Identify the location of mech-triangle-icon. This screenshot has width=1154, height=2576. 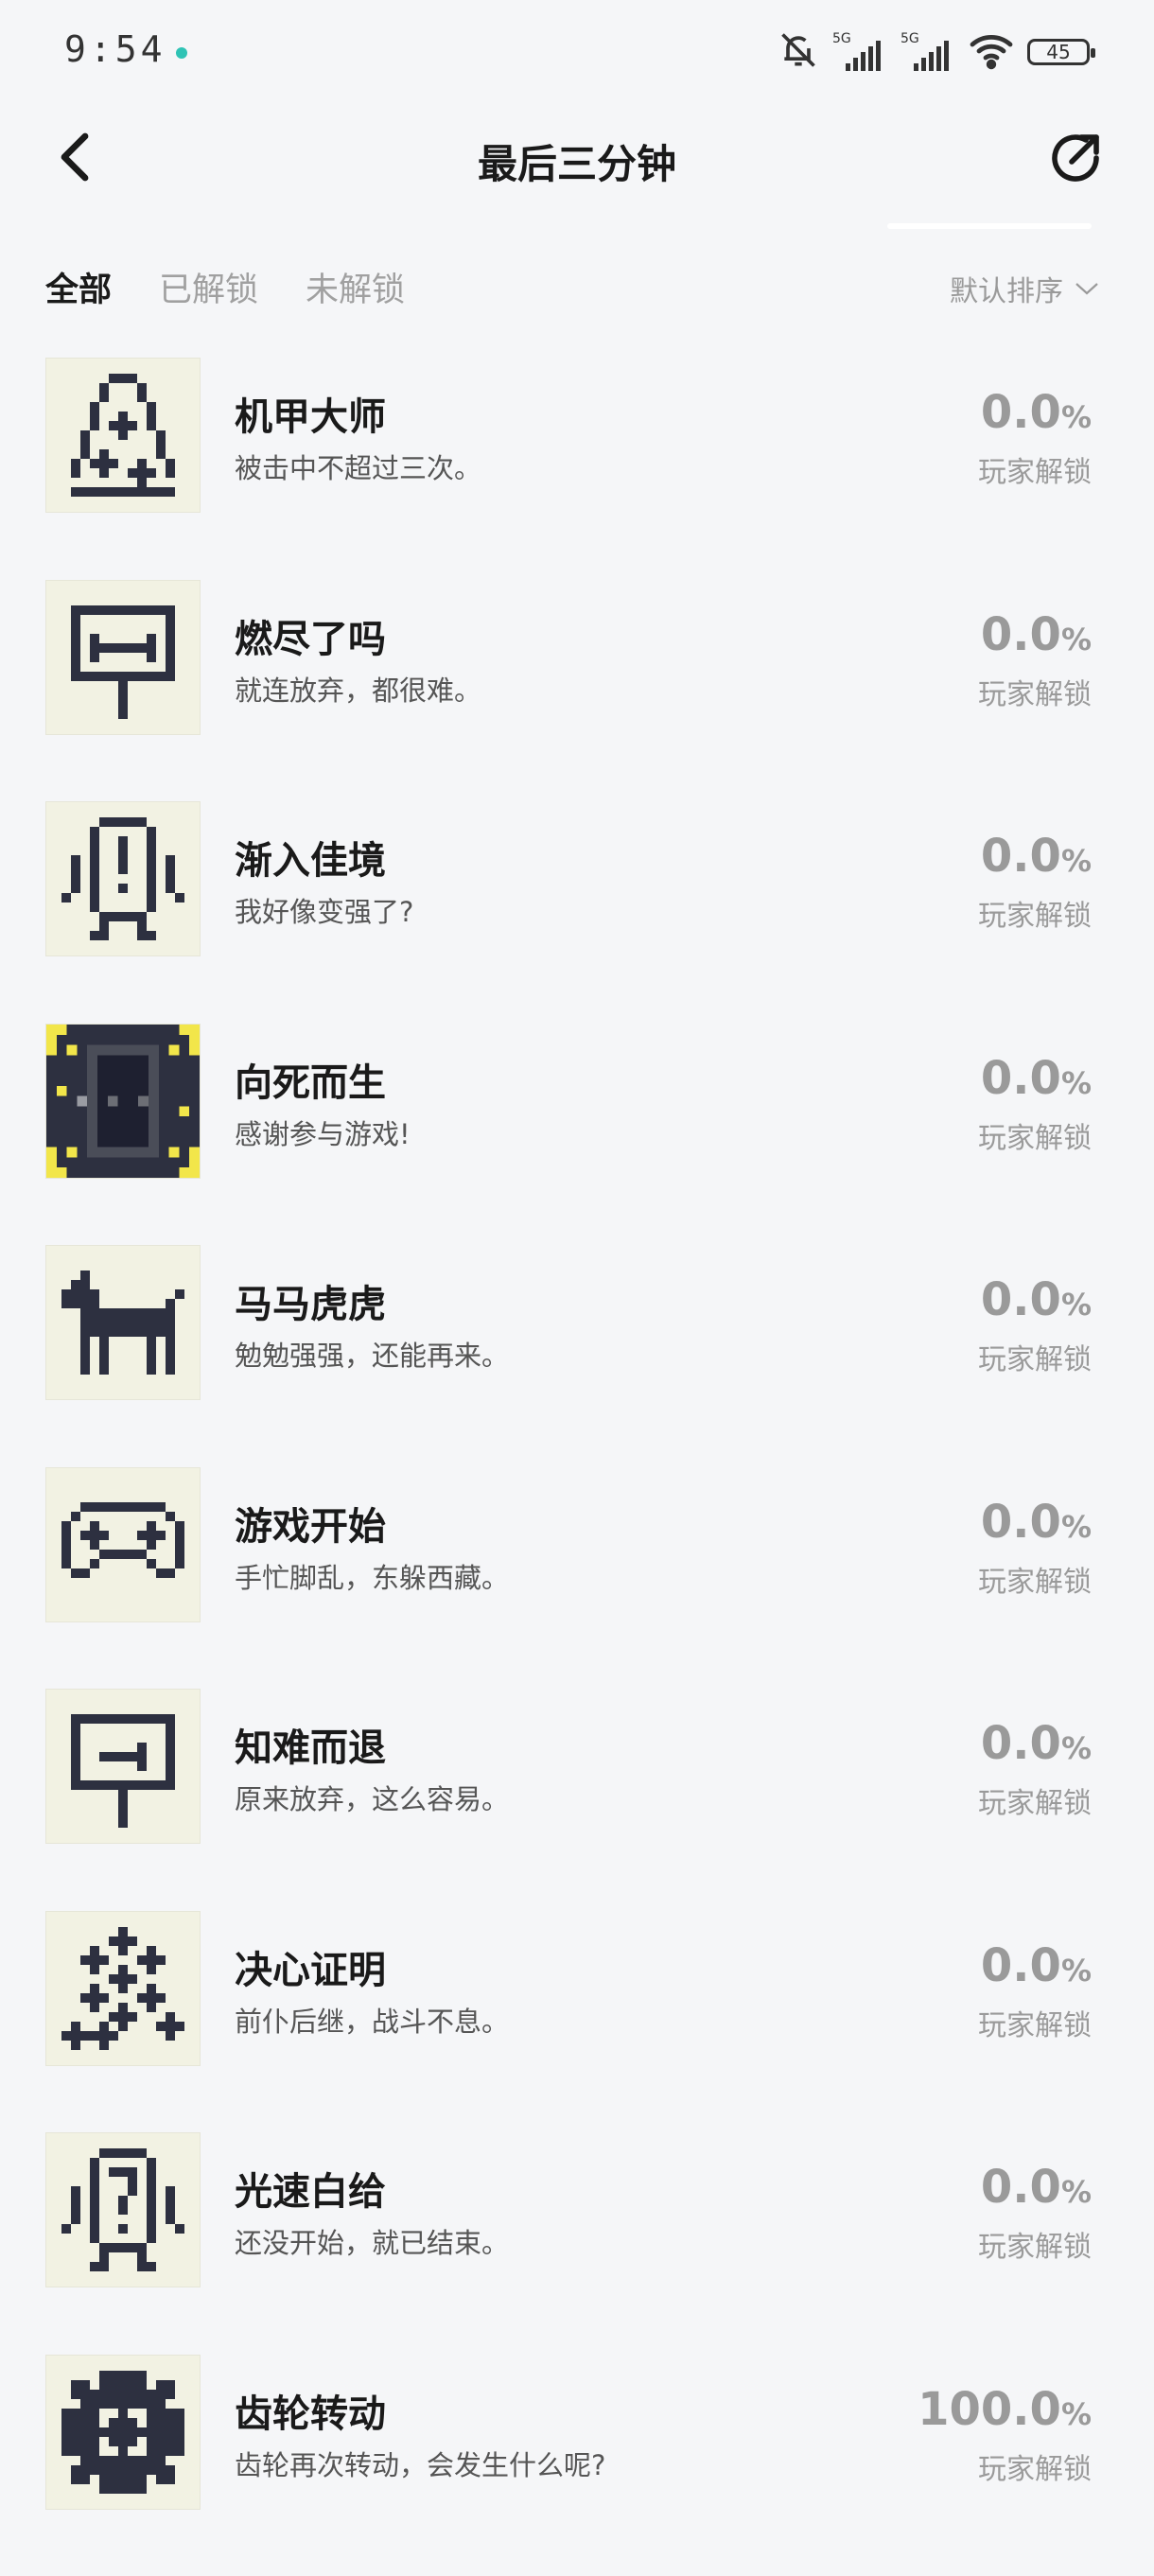
(123, 435).